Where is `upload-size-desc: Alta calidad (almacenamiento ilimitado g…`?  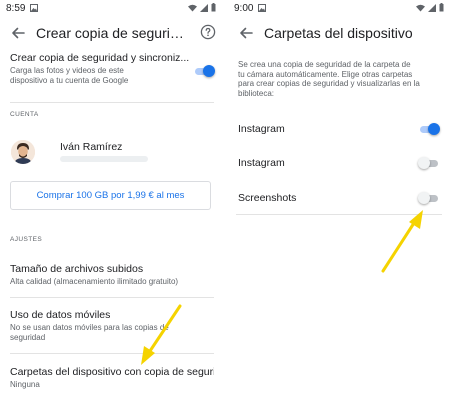 upload-size-desc: Alta calidad (almacenamiento ilimitado g… is located at coordinates (94, 281).